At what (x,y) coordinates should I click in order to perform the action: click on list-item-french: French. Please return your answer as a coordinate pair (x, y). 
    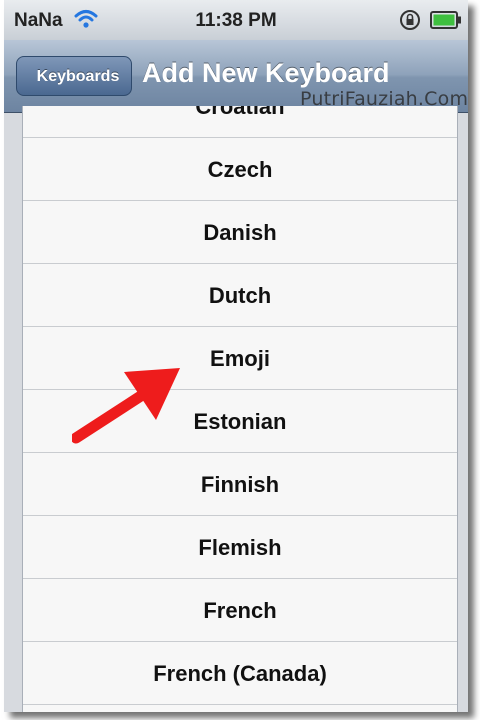
    Looking at the image, I should click on (240, 610).